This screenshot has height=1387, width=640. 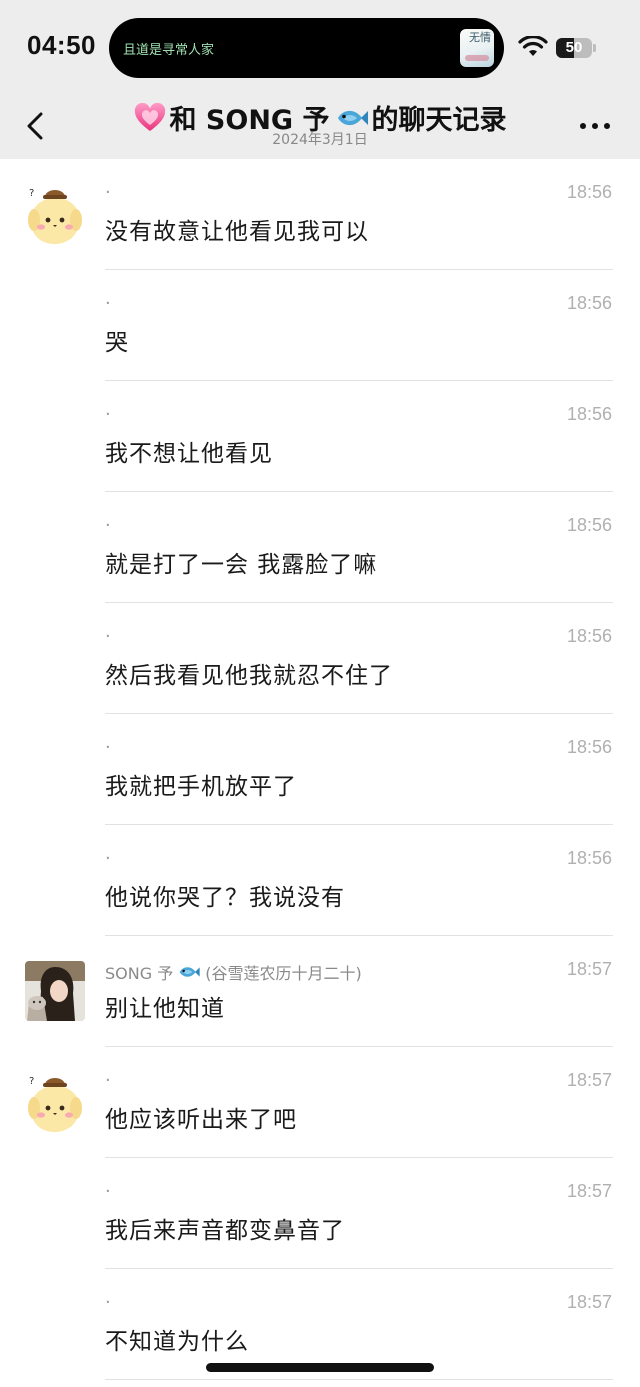 I want to click on sender-name: SONG 予 (谷雪莲农历十月二十), so click(x=233, y=973).